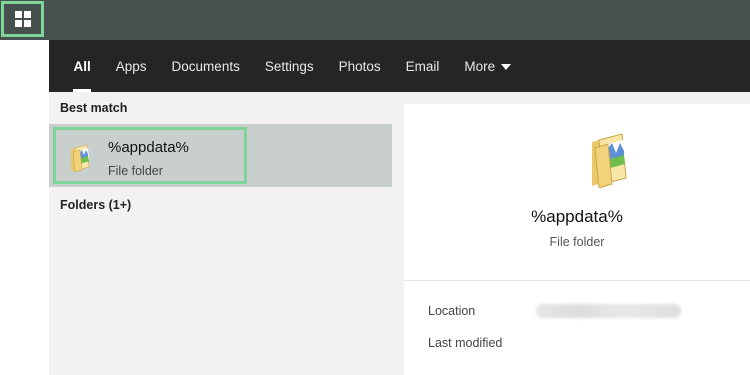  I want to click on folders-heading: Folders (1+), so click(95, 205).